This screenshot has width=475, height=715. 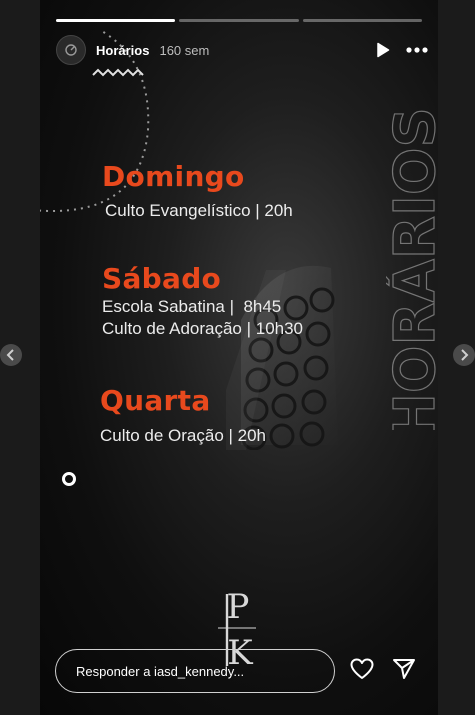 What do you see at coordinates (203, 328) in the screenshot?
I see `service-time: Culto de Adoração | 10h30` at bounding box center [203, 328].